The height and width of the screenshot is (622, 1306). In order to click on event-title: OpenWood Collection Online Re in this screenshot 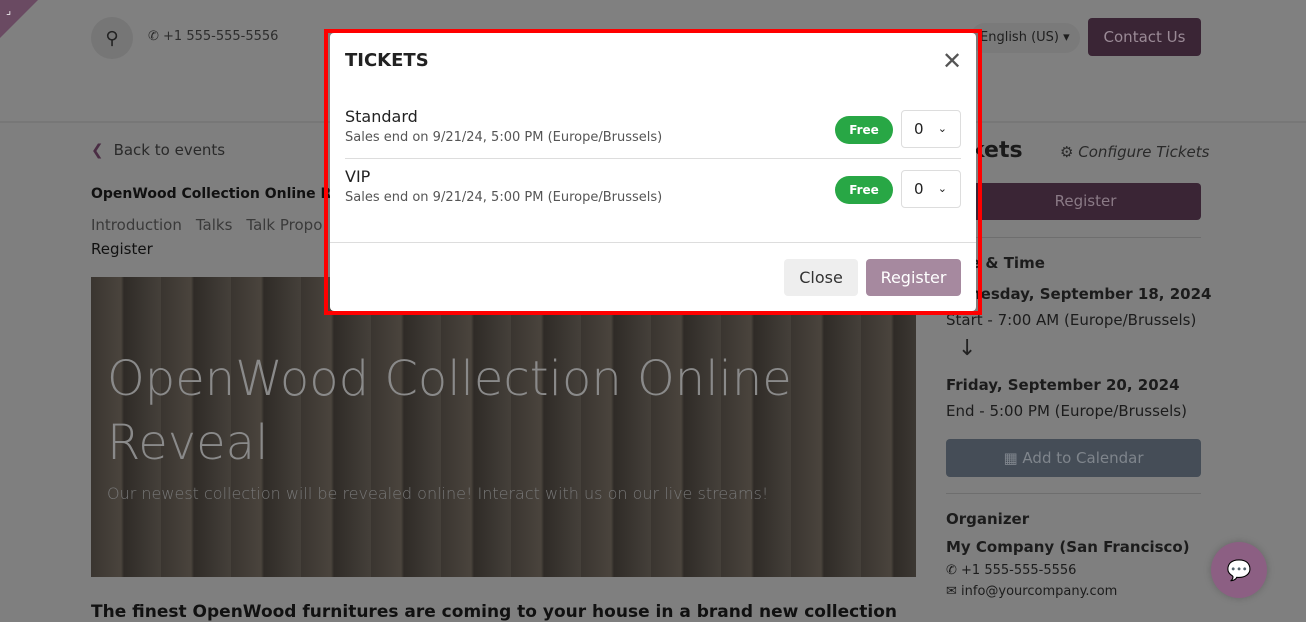, I will do `click(216, 194)`.